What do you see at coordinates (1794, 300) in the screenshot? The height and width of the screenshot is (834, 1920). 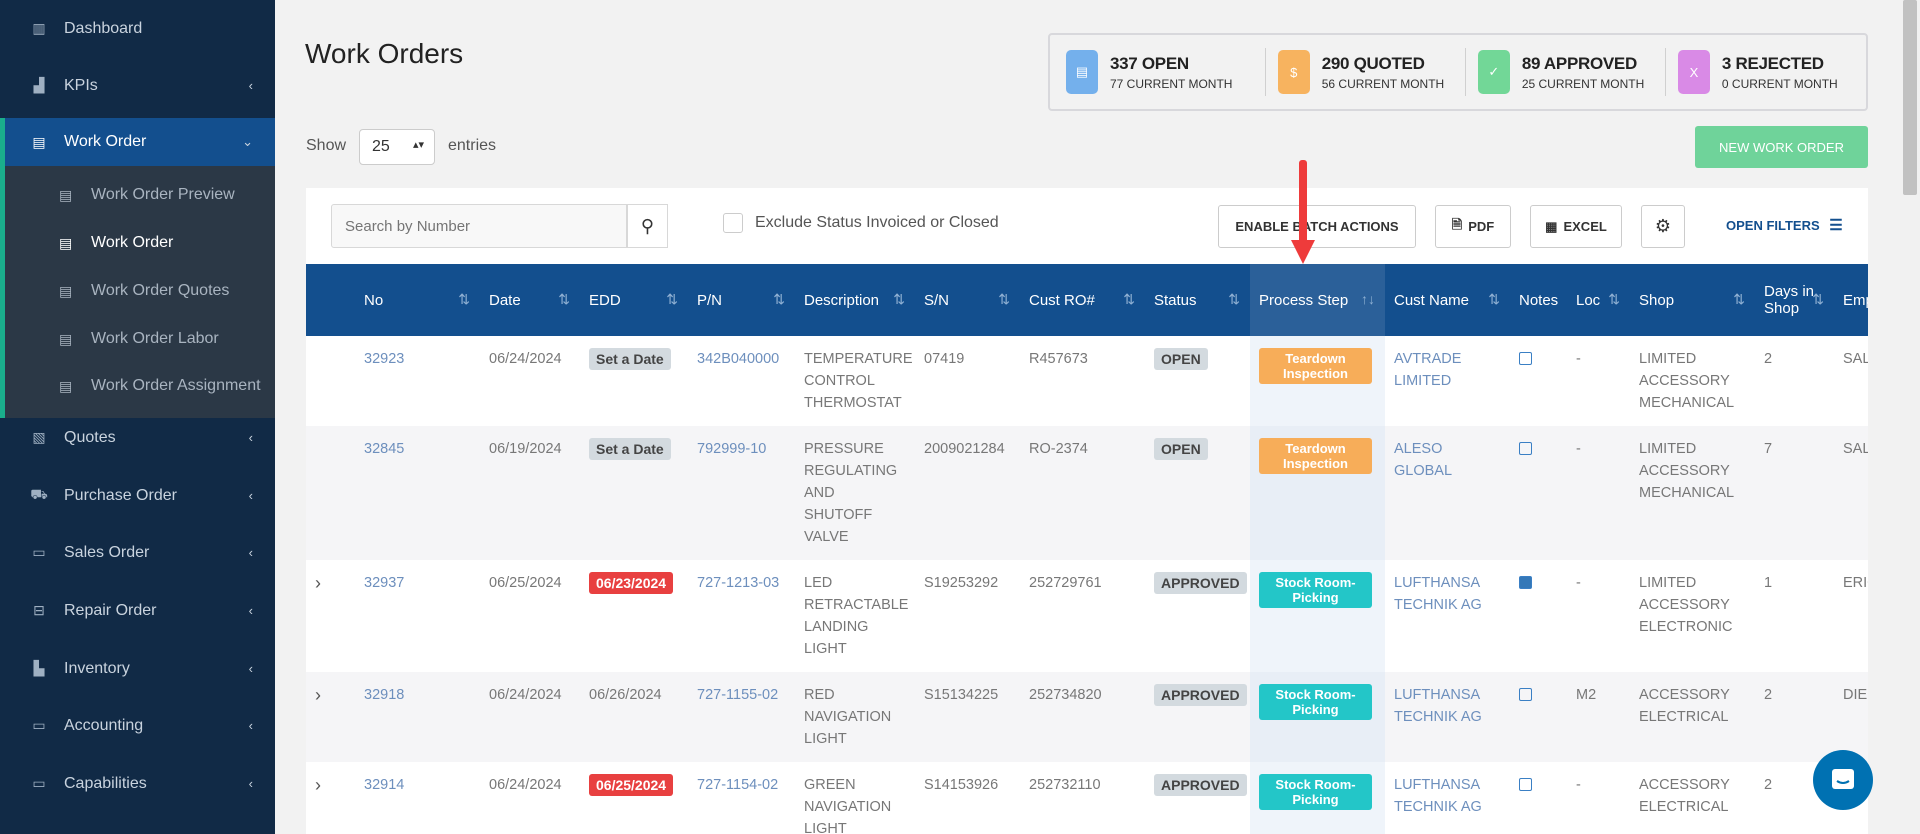 I see `col-days-in-shop: Days in Shop ⇅` at bounding box center [1794, 300].